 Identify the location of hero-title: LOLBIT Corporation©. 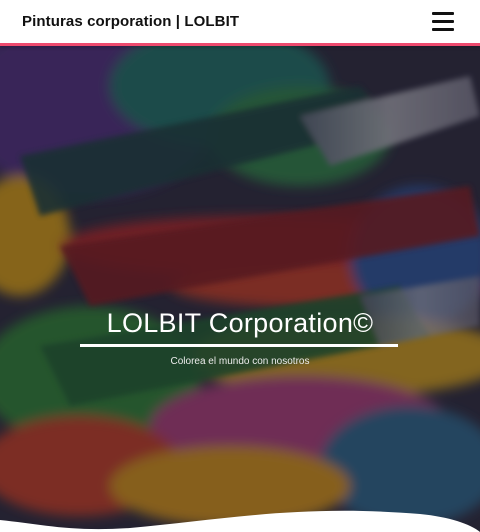
(240, 323).